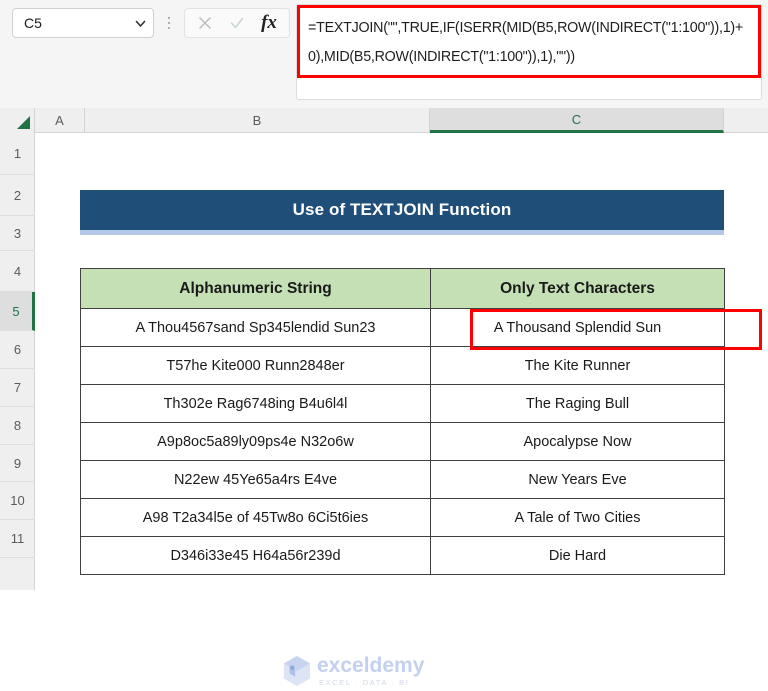  Describe the element at coordinates (60, 120) in the screenshot. I see `column-header-a: A` at that location.